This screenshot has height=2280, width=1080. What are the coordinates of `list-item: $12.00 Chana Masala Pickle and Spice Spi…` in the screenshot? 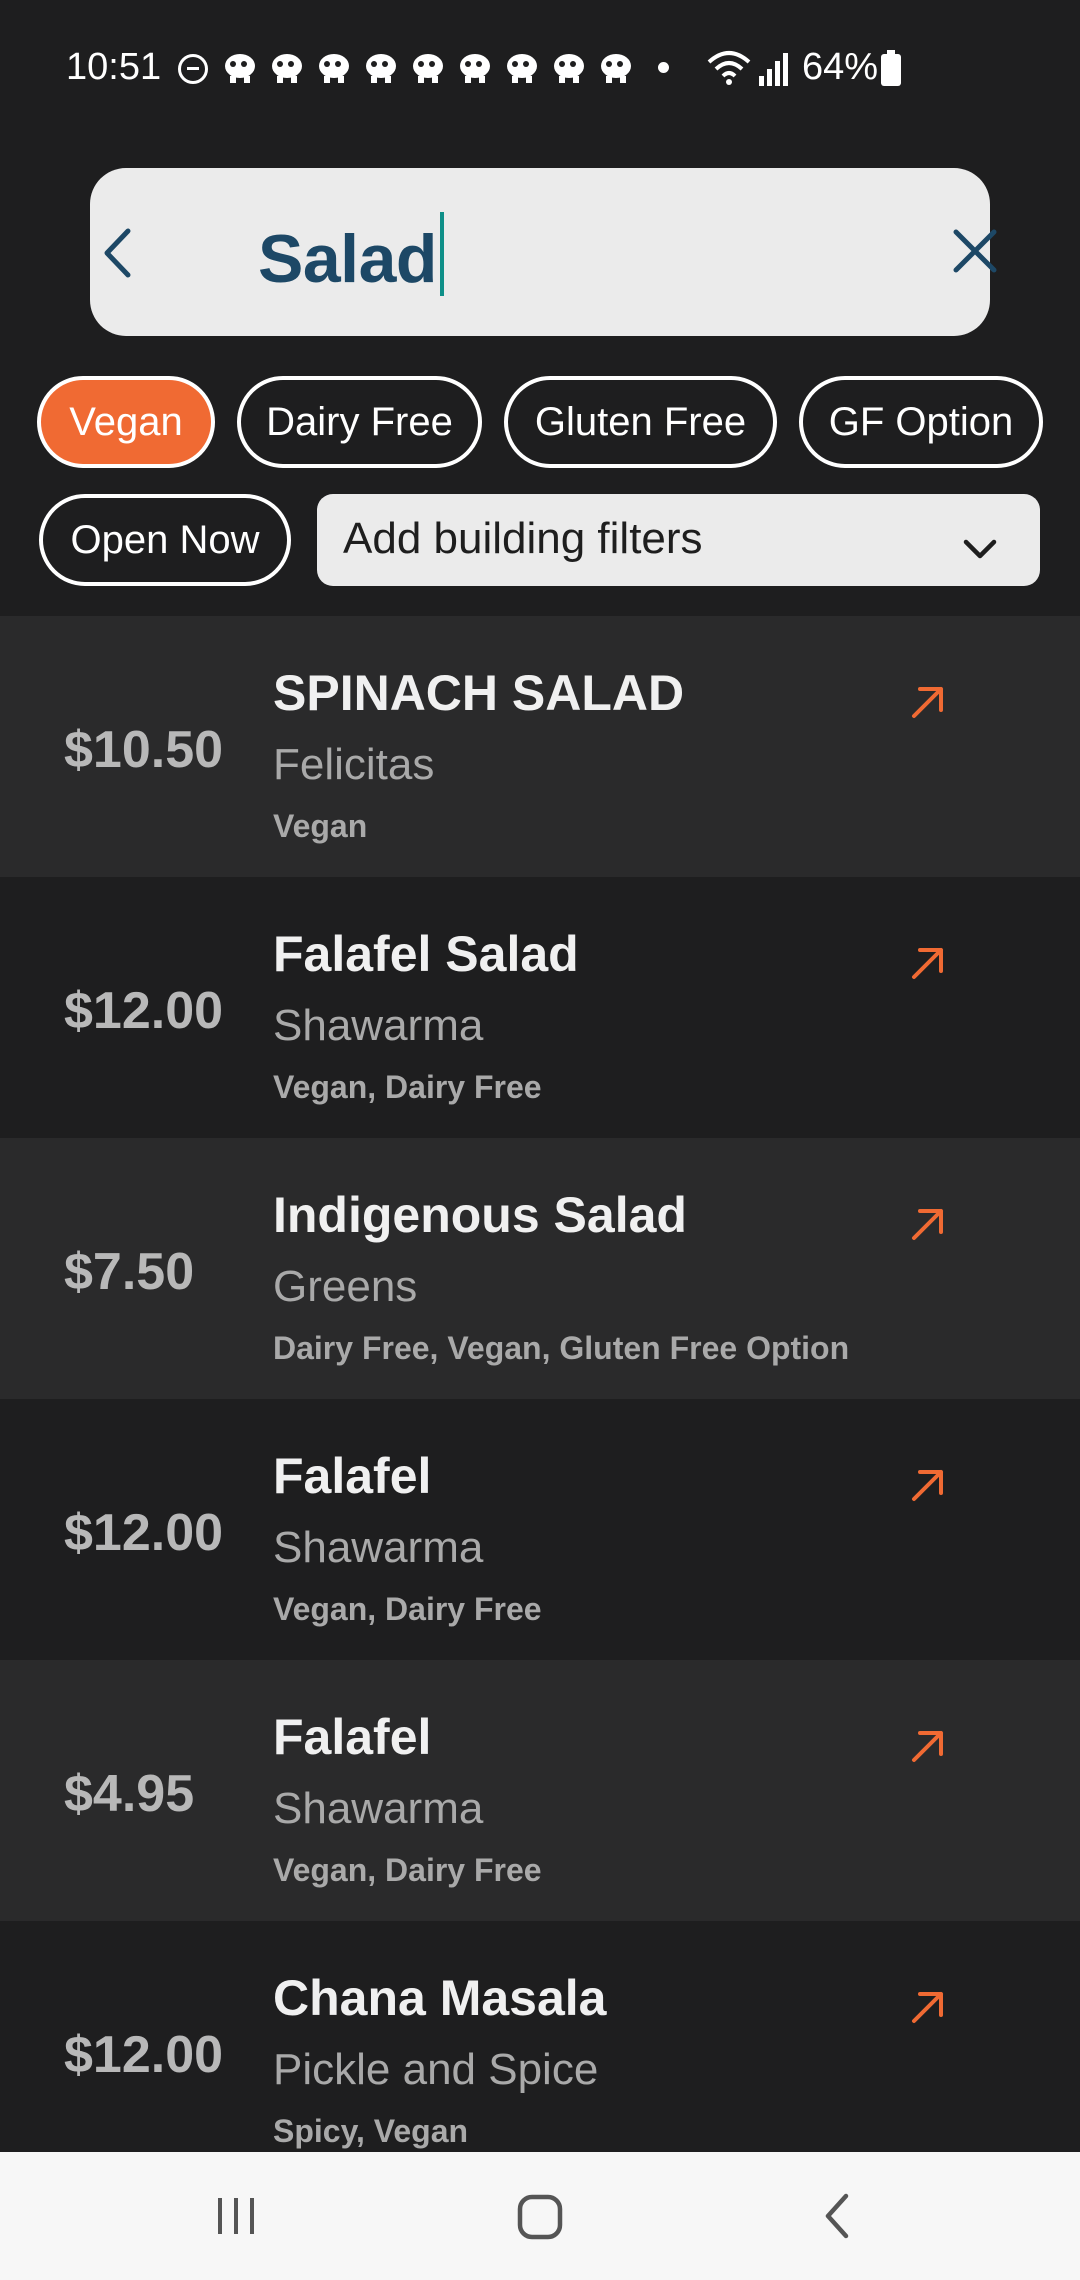 It's located at (540, 2036).